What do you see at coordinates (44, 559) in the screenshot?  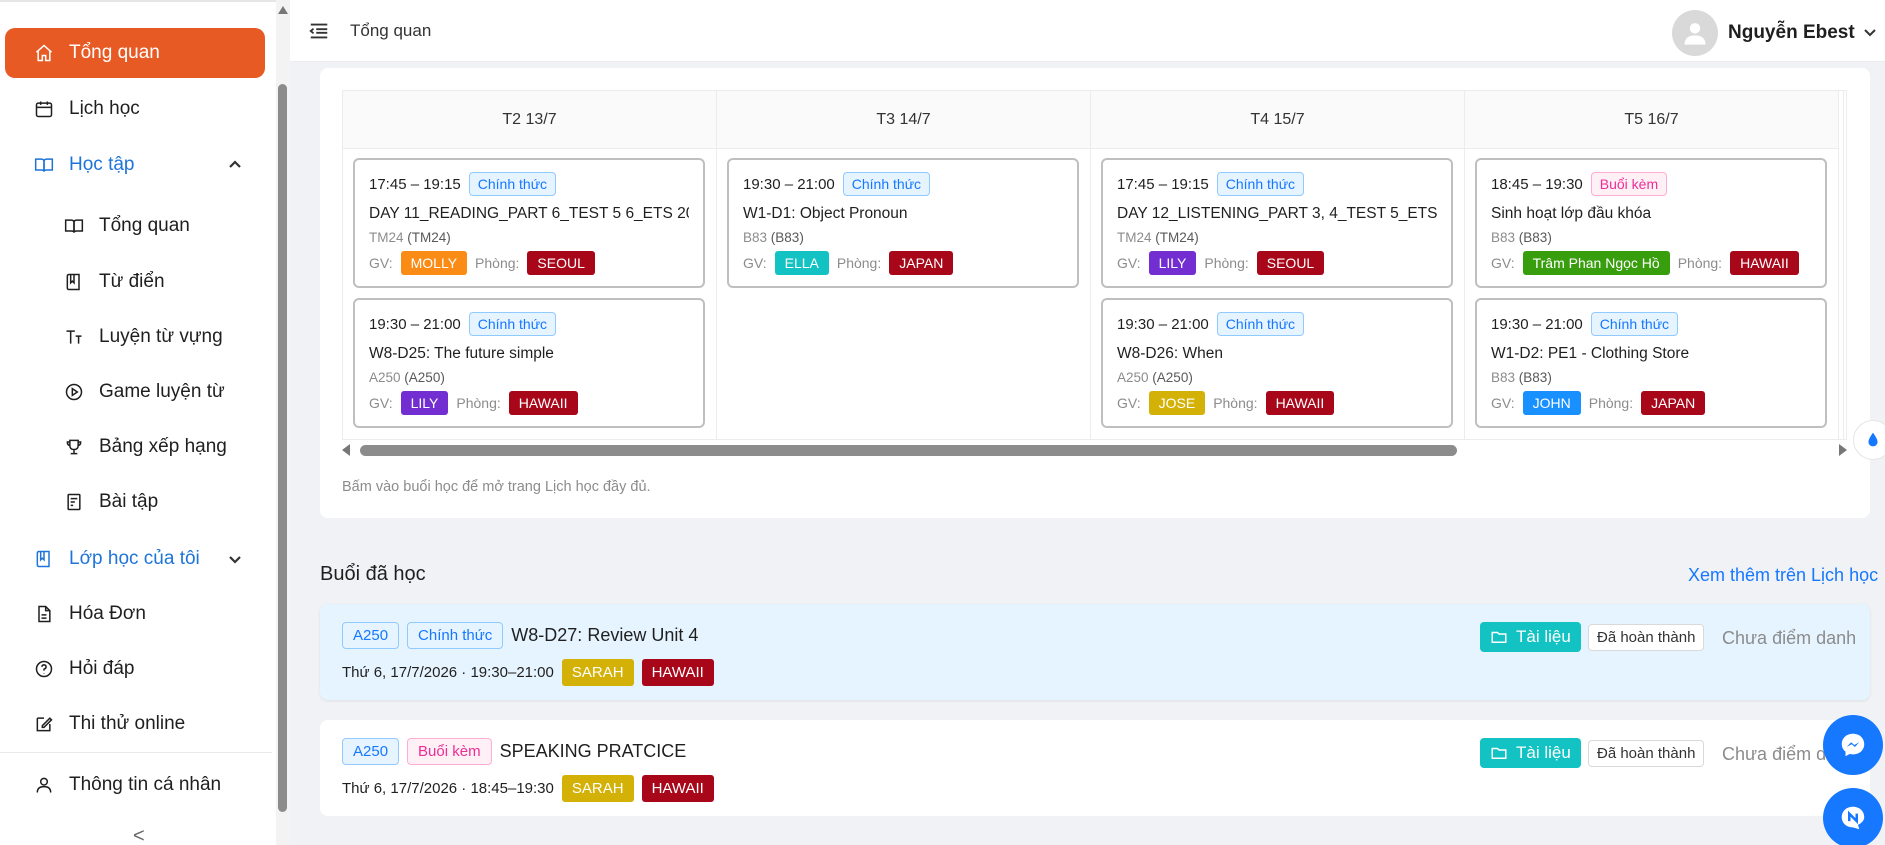 I see `book-icon` at bounding box center [44, 559].